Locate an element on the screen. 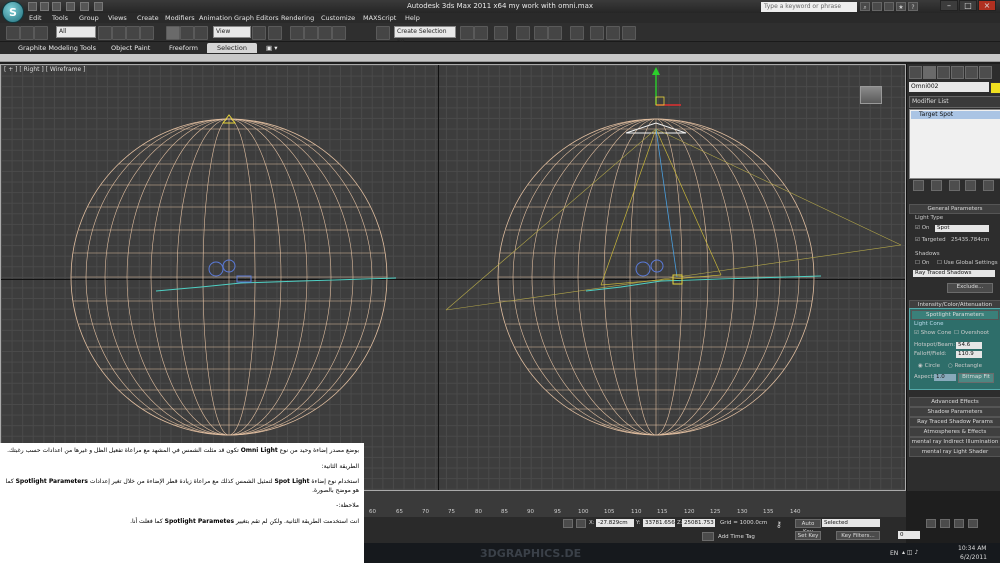 Image resolution: width=1000 pixels, height=563 pixels. angle-snap-icon is located at coordinates (311, 33).